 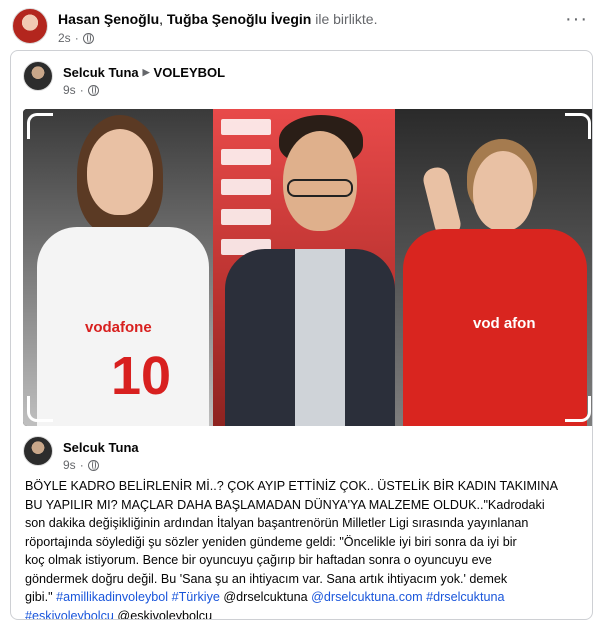 I want to click on tagged-user-link: Tuğba Şenoğlu İvegin, so click(x=239, y=19).